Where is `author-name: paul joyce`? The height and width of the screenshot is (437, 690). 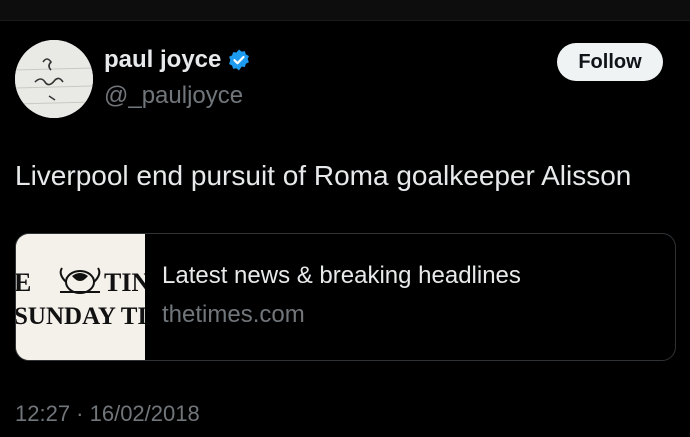
author-name: paul joyce is located at coordinates (162, 60).